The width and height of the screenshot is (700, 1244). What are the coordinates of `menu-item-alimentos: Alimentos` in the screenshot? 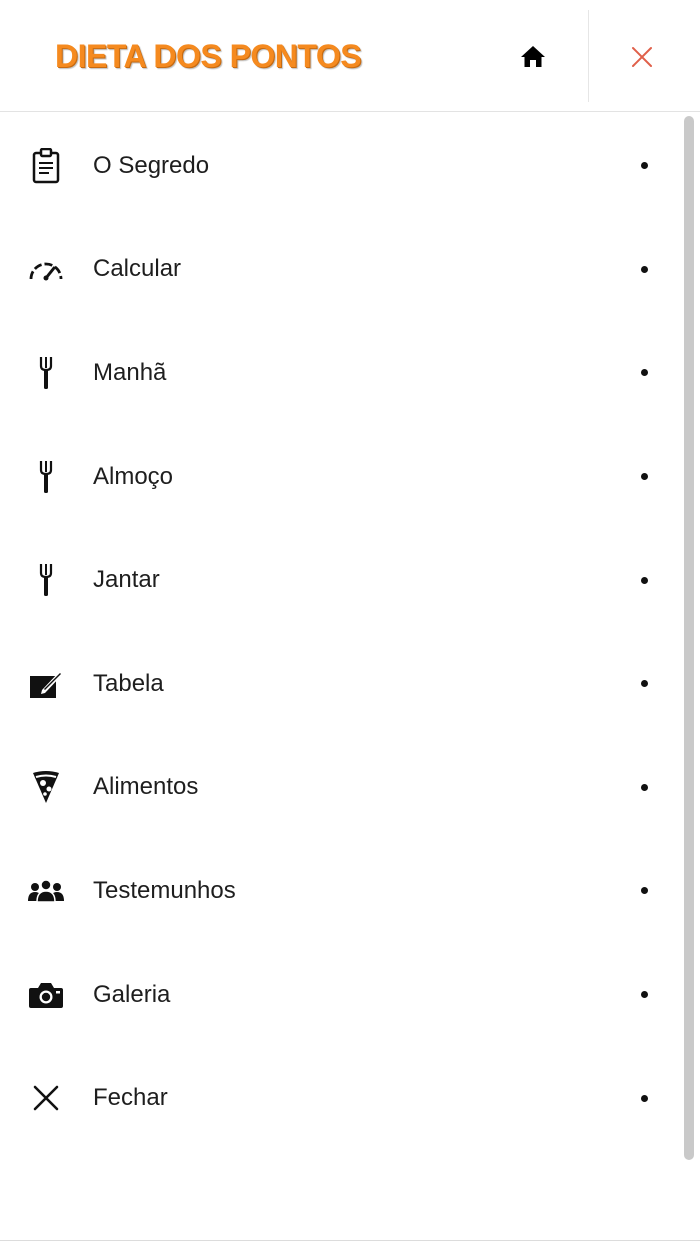 It's located at (340, 788).